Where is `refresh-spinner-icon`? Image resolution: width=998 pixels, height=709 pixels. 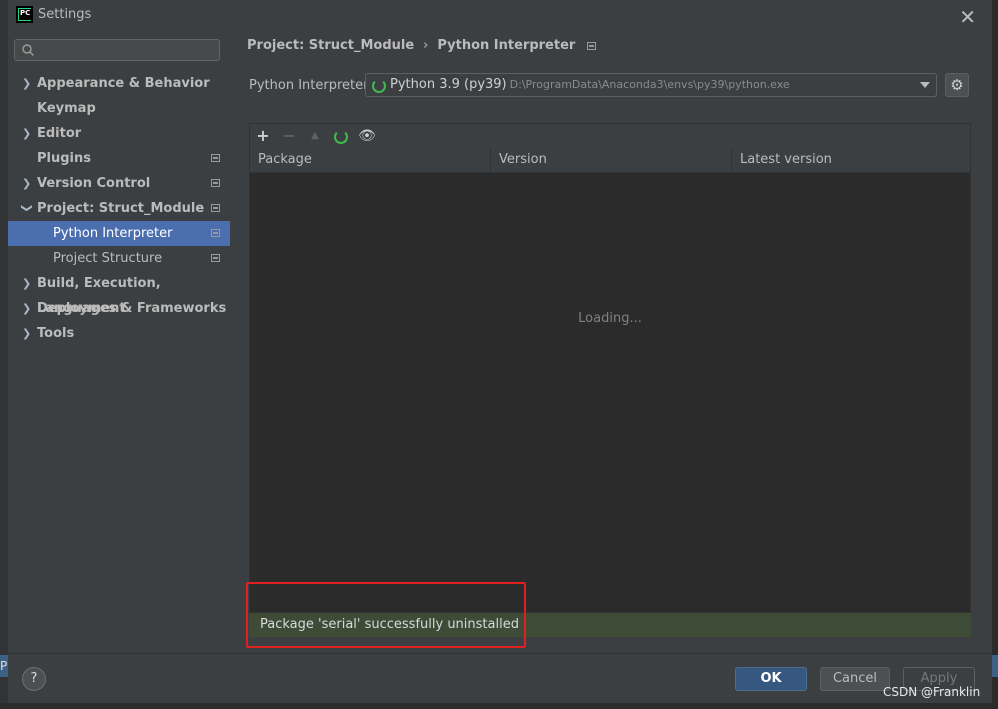
refresh-spinner-icon is located at coordinates (341, 137).